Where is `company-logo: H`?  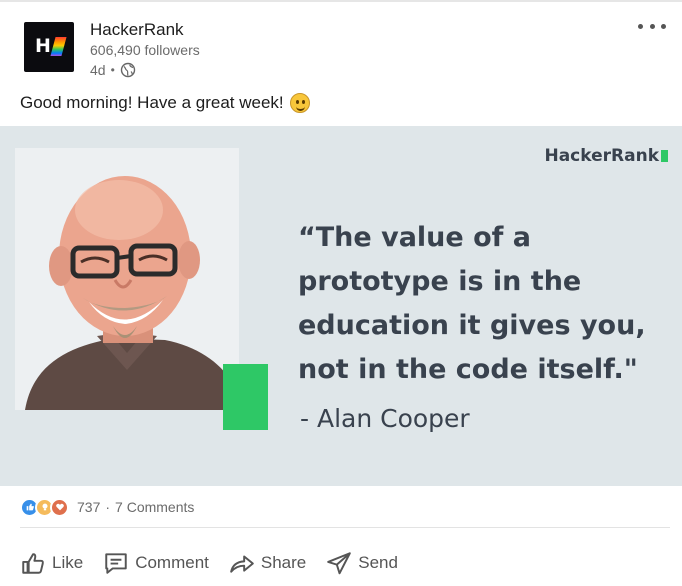
company-logo: H is located at coordinates (49, 47).